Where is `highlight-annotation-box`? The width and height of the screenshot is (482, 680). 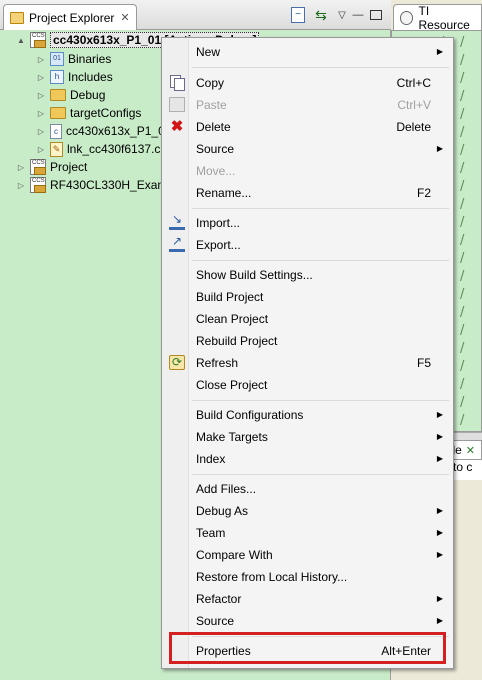 highlight-annotation-box is located at coordinates (307, 648).